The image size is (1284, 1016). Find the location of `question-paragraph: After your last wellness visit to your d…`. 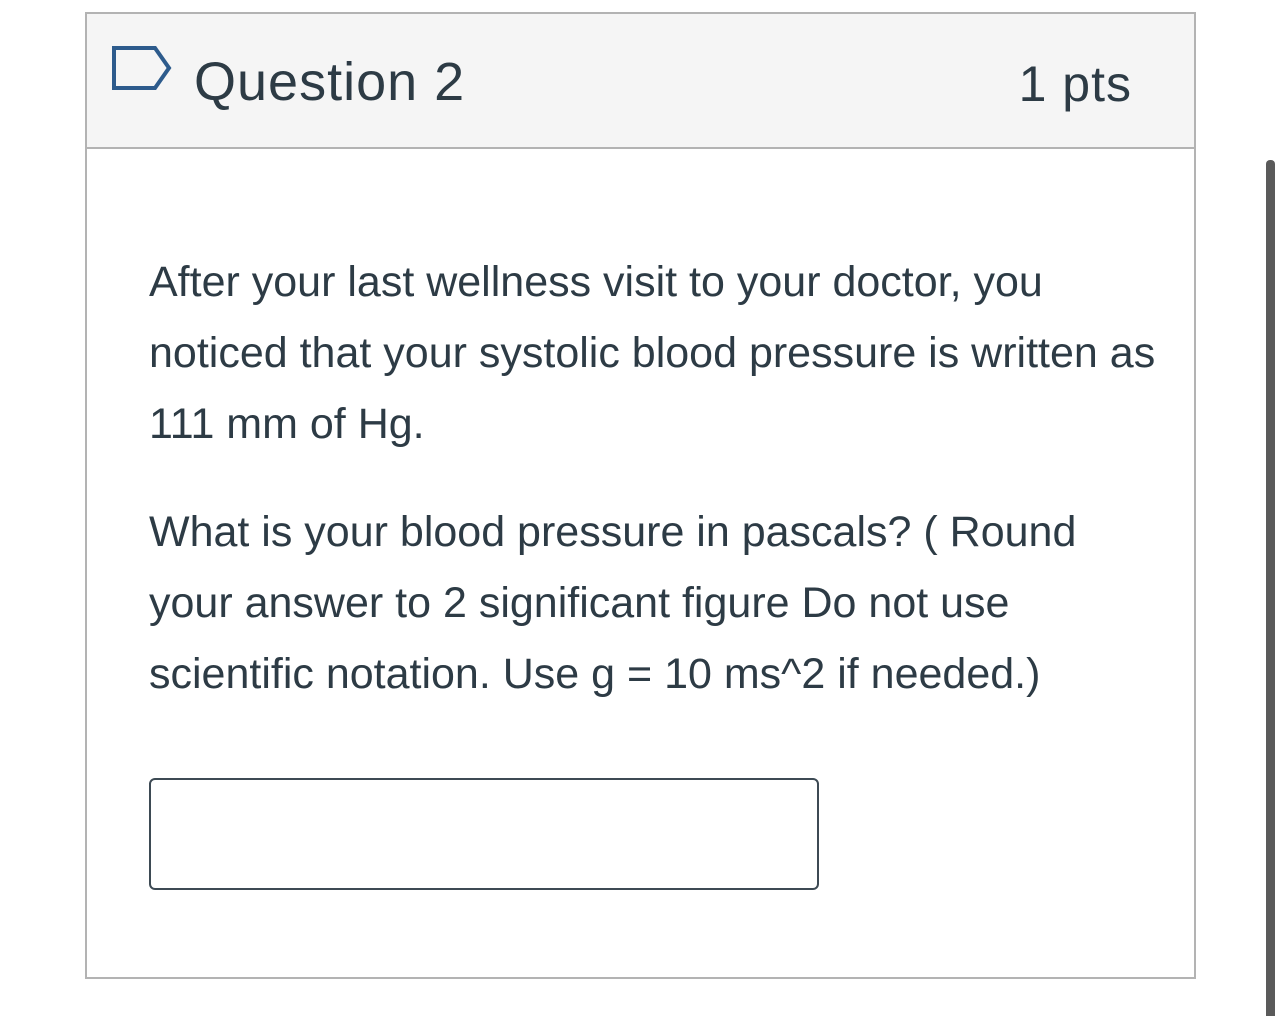

question-paragraph: After your last wellness visit to your d… is located at coordinates (652, 353).